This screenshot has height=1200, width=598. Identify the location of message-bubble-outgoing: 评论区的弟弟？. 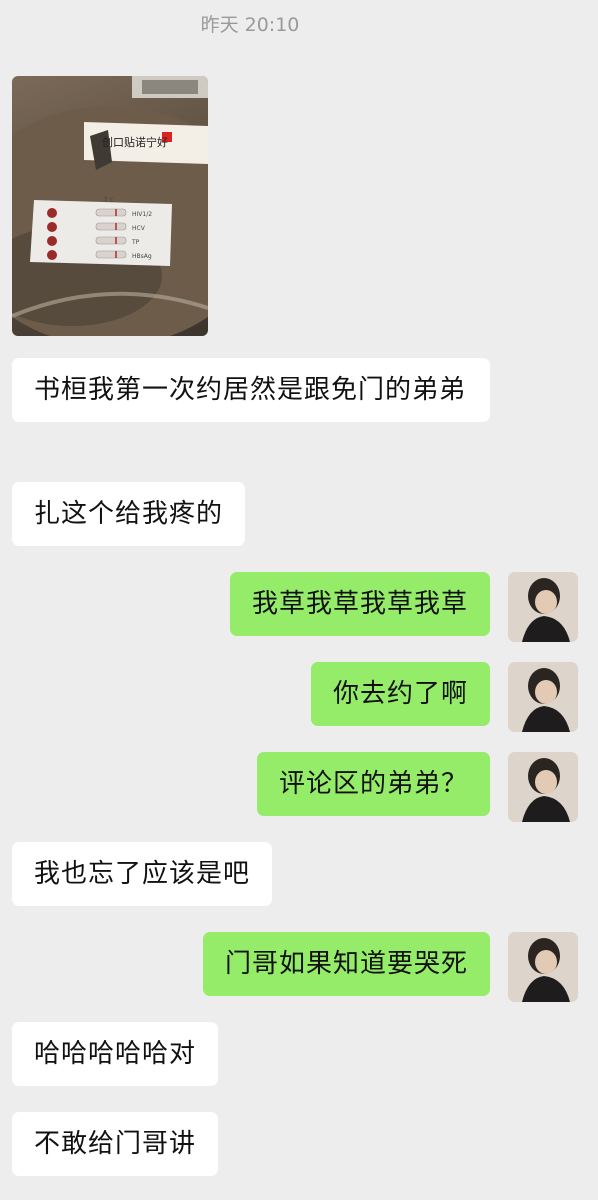
(373, 784).